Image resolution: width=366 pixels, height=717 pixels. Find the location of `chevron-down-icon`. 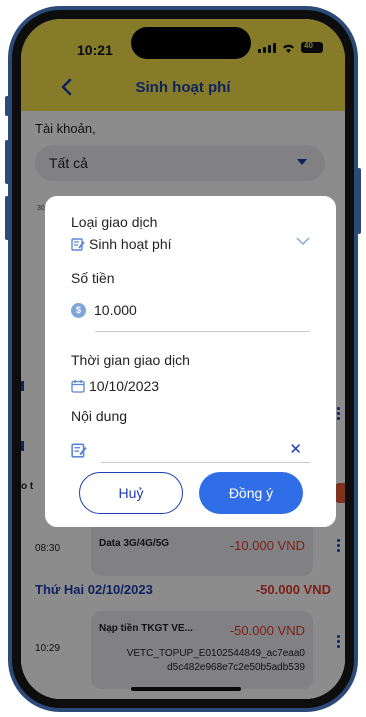

chevron-down-icon is located at coordinates (303, 241).